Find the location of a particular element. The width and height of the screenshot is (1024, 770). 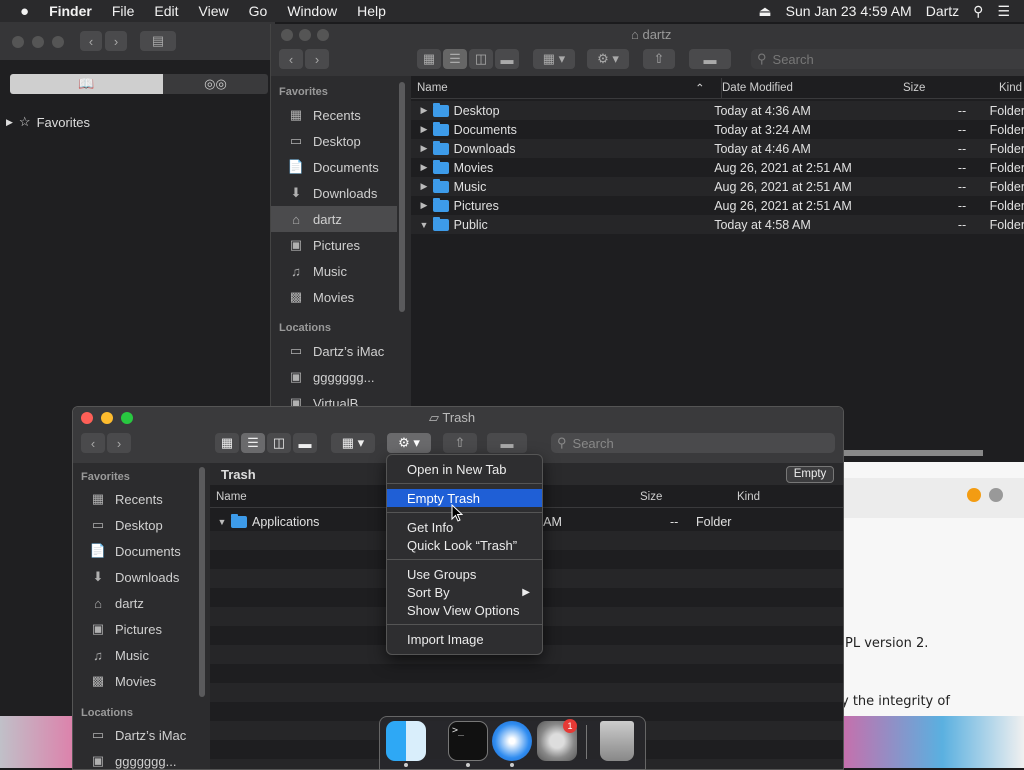

terminal-icon: >_ is located at coordinates (468, 741).